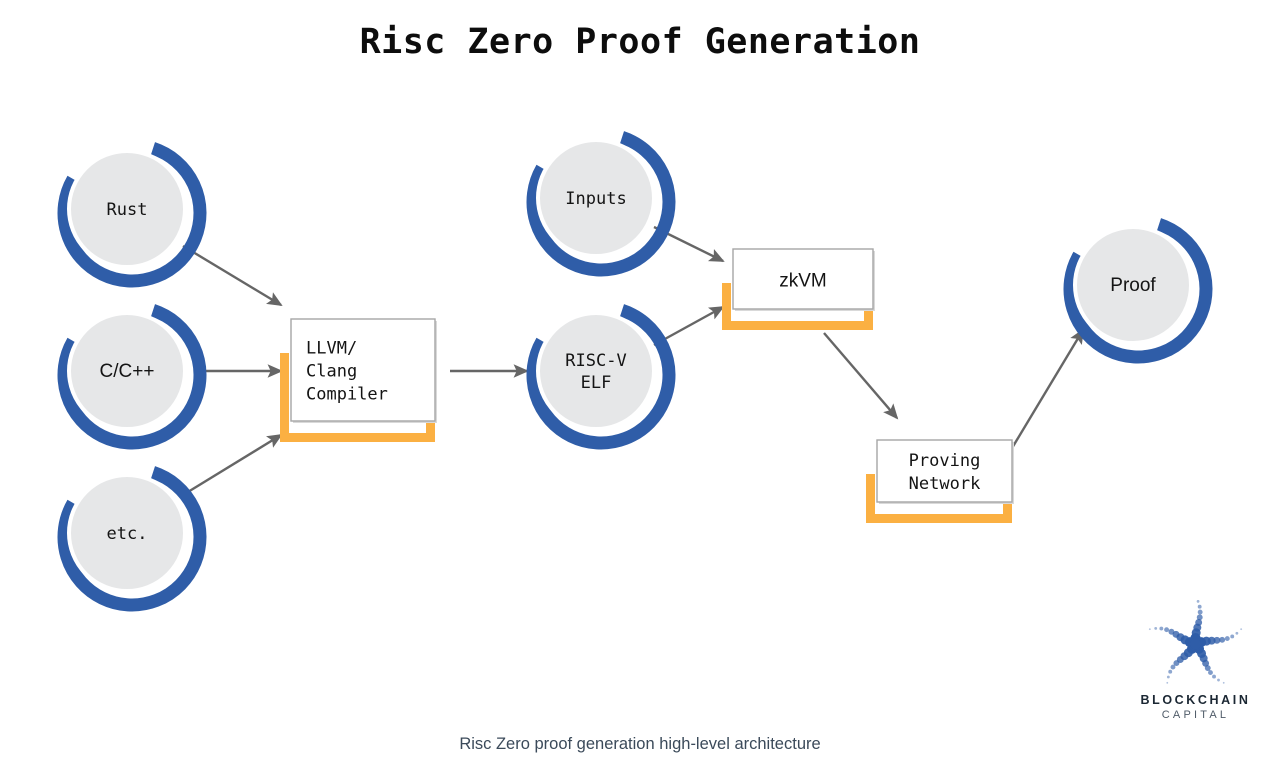 This screenshot has width=1280, height=779. What do you see at coordinates (640, 42) in the screenshot?
I see `page-title: Risc Zero Proof Generation` at bounding box center [640, 42].